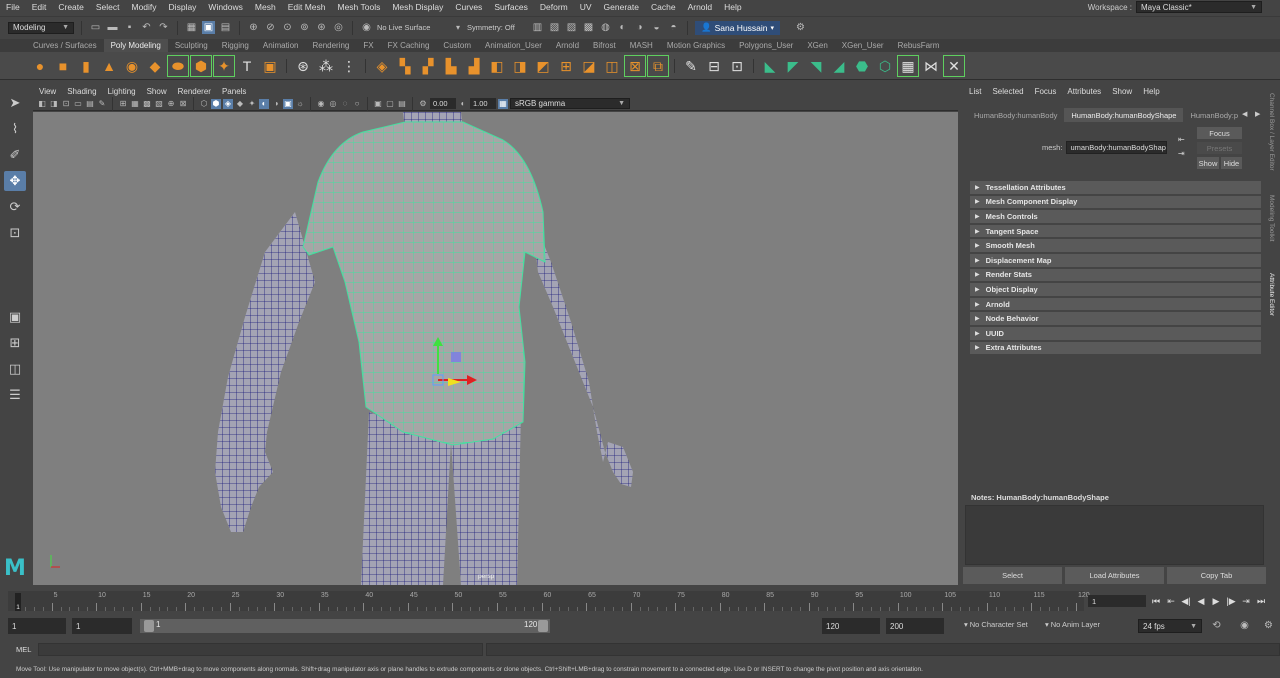  I want to click on image-plane-icon: ▭, so click(78, 104).